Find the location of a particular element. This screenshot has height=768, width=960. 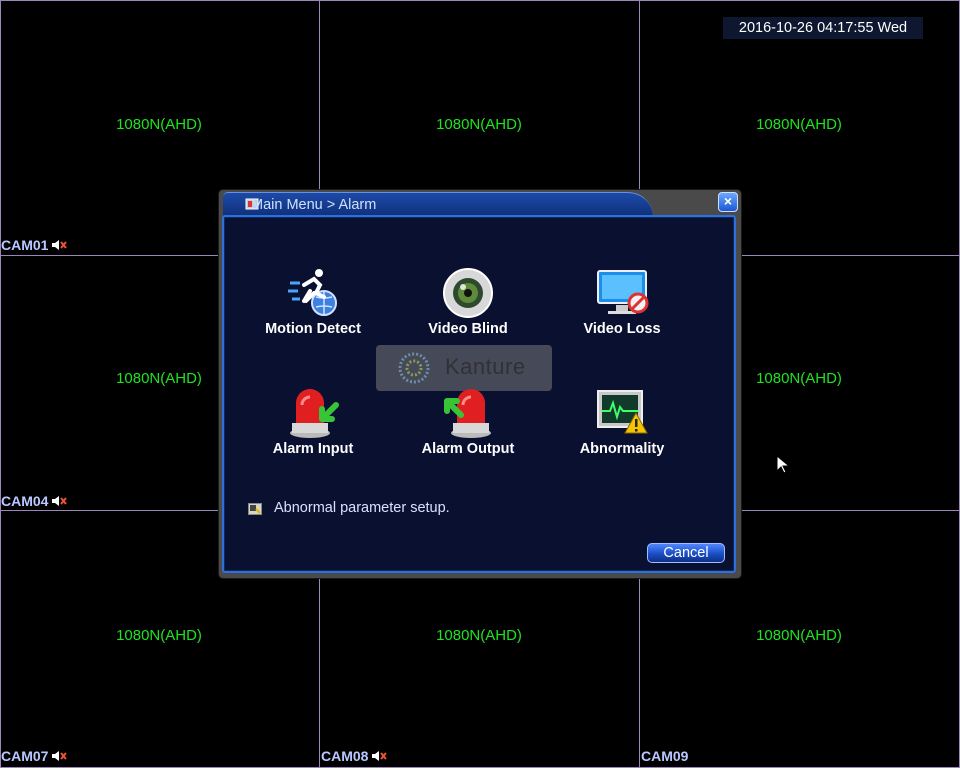

camera-label: CAM09 is located at coordinates (664, 756).